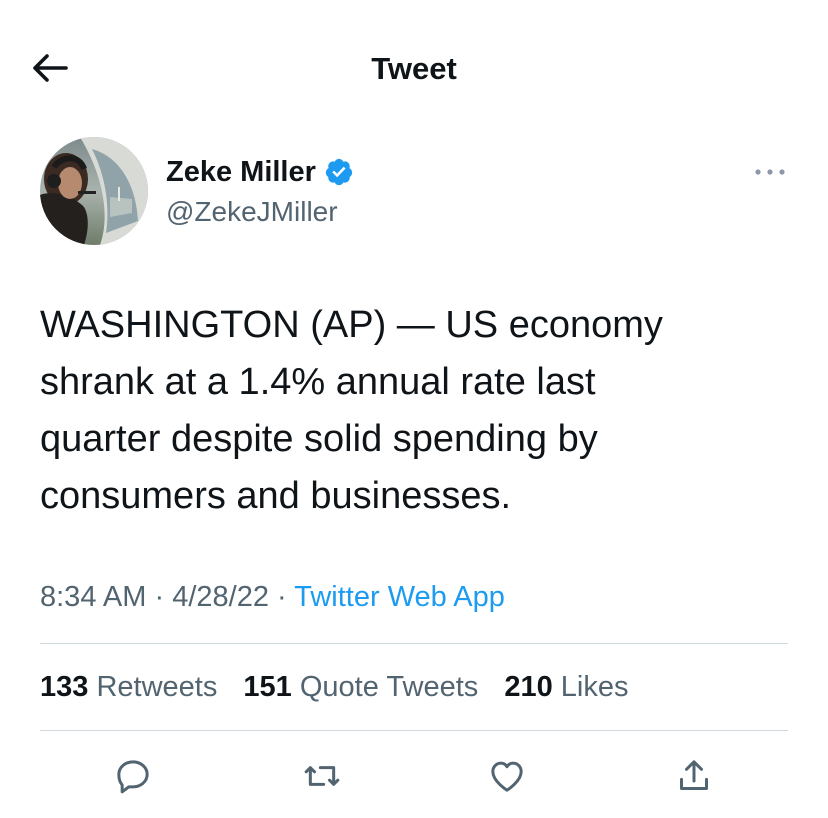 Image resolution: width=828 pixels, height=818 pixels. What do you see at coordinates (414, 776) in the screenshot?
I see `tweet-actions` at bounding box center [414, 776].